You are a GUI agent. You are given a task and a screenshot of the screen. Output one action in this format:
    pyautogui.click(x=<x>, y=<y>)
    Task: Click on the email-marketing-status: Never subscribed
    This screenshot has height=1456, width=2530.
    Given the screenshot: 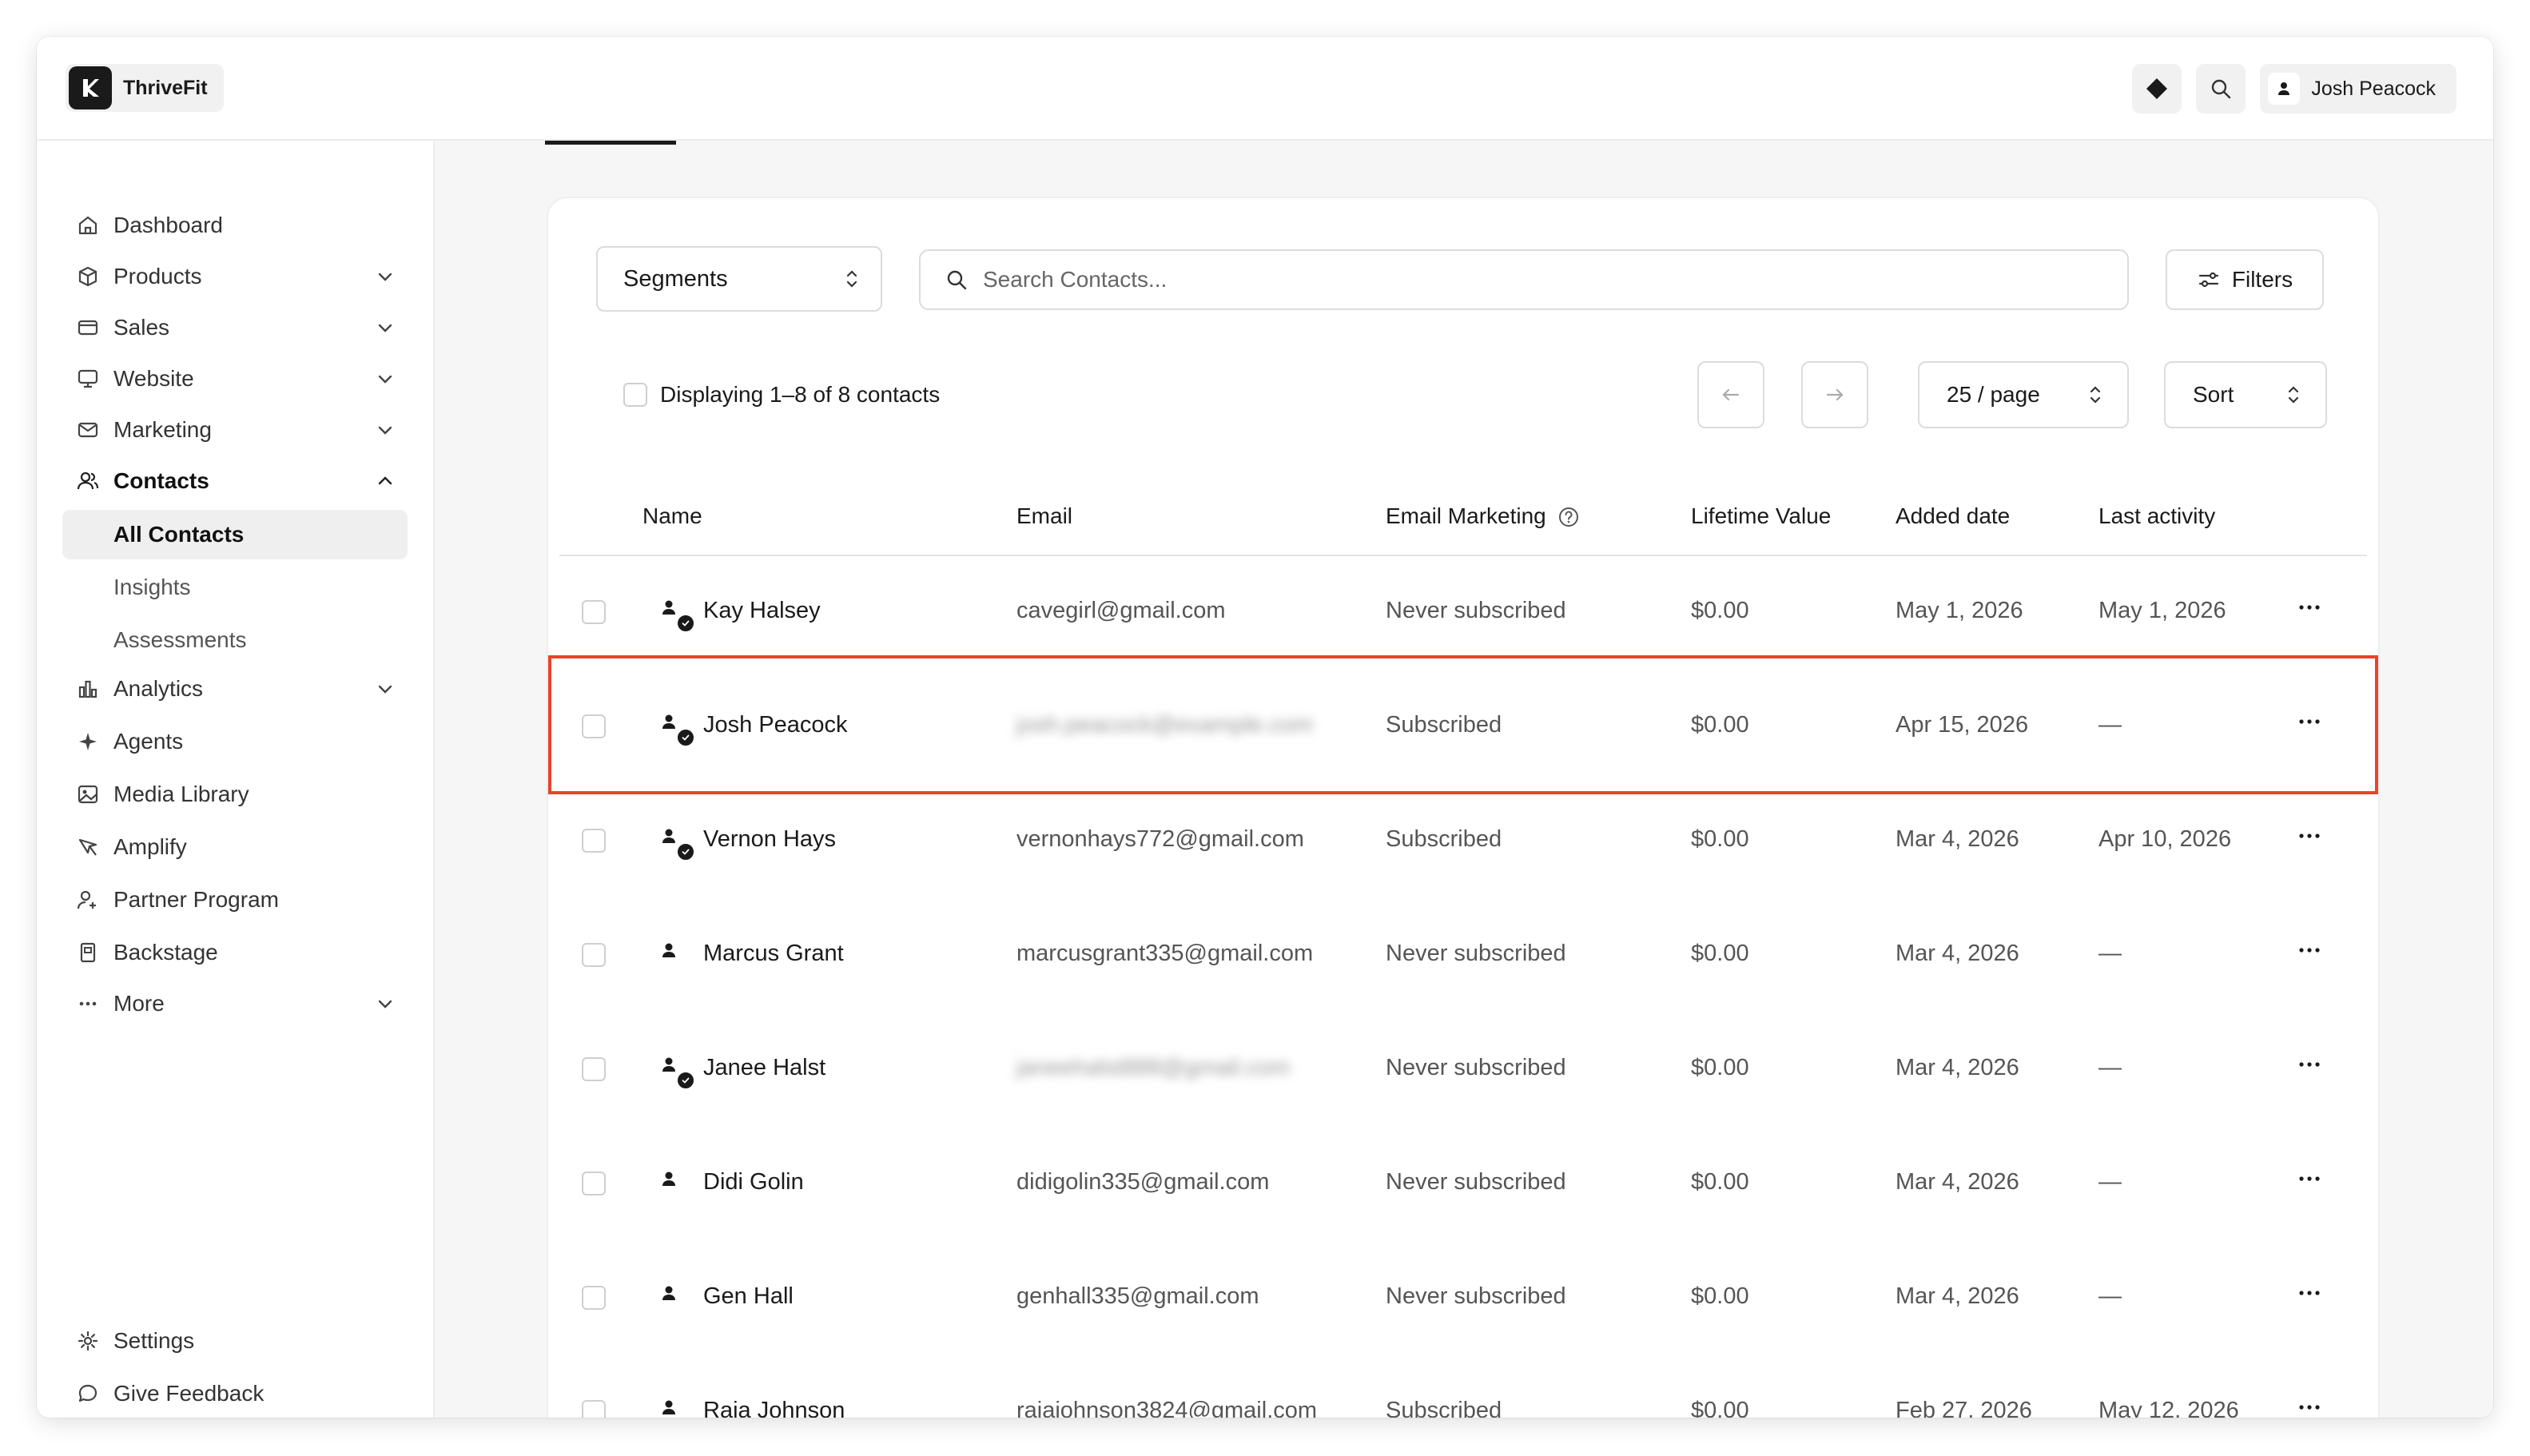 What is the action you would take?
    pyautogui.click(x=1476, y=953)
    